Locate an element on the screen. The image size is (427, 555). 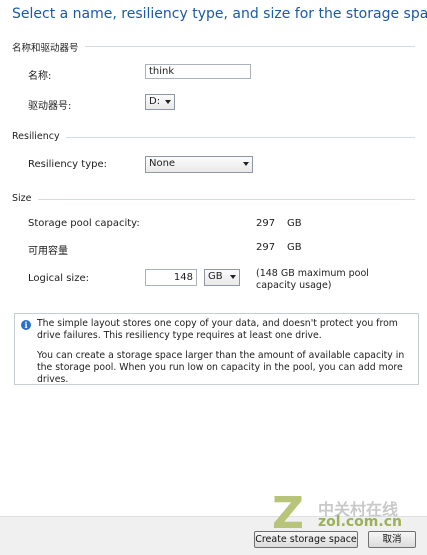
available-capacity-unit: GB is located at coordinates (294, 247).